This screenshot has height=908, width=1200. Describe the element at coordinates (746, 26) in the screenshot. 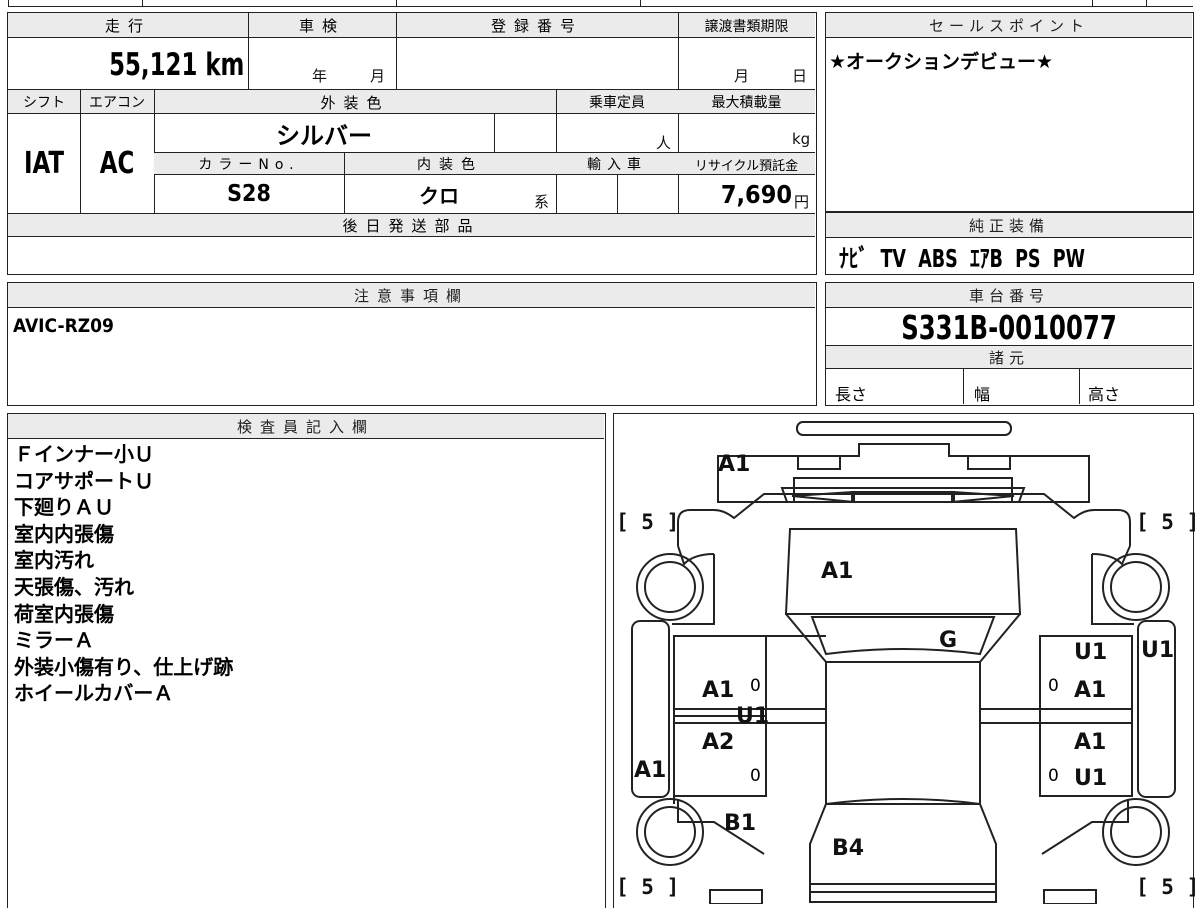

I see `transfer-deadline-label: 譲渡書類期限` at that location.